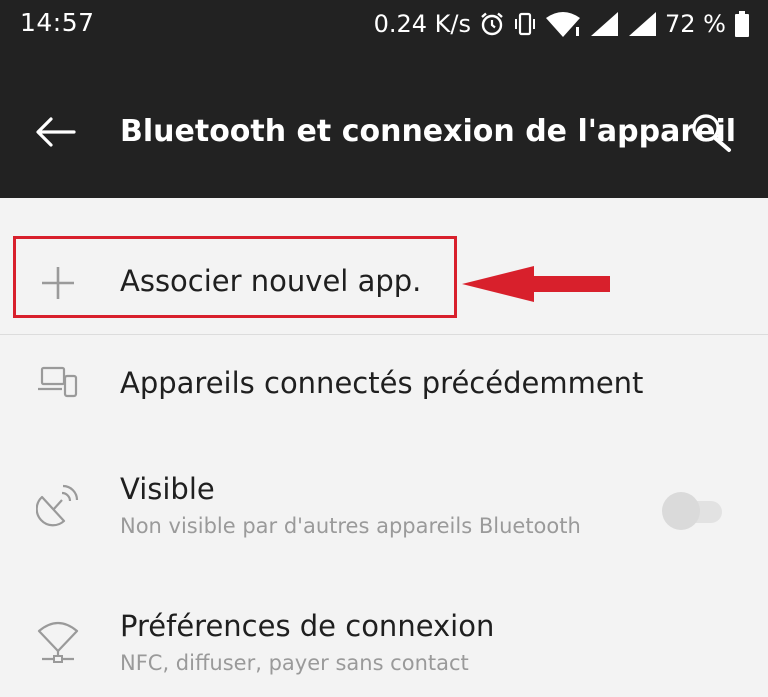  I want to click on search-icon, so click(711, 133).